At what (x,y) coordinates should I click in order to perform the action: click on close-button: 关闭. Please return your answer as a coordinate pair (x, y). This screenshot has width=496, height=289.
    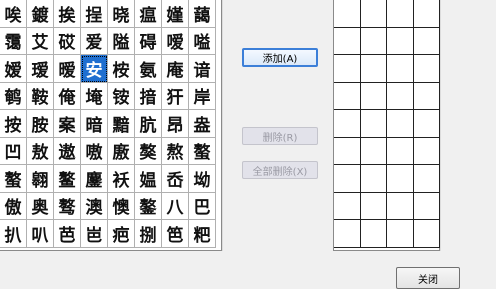
    Looking at the image, I should click on (428, 278).